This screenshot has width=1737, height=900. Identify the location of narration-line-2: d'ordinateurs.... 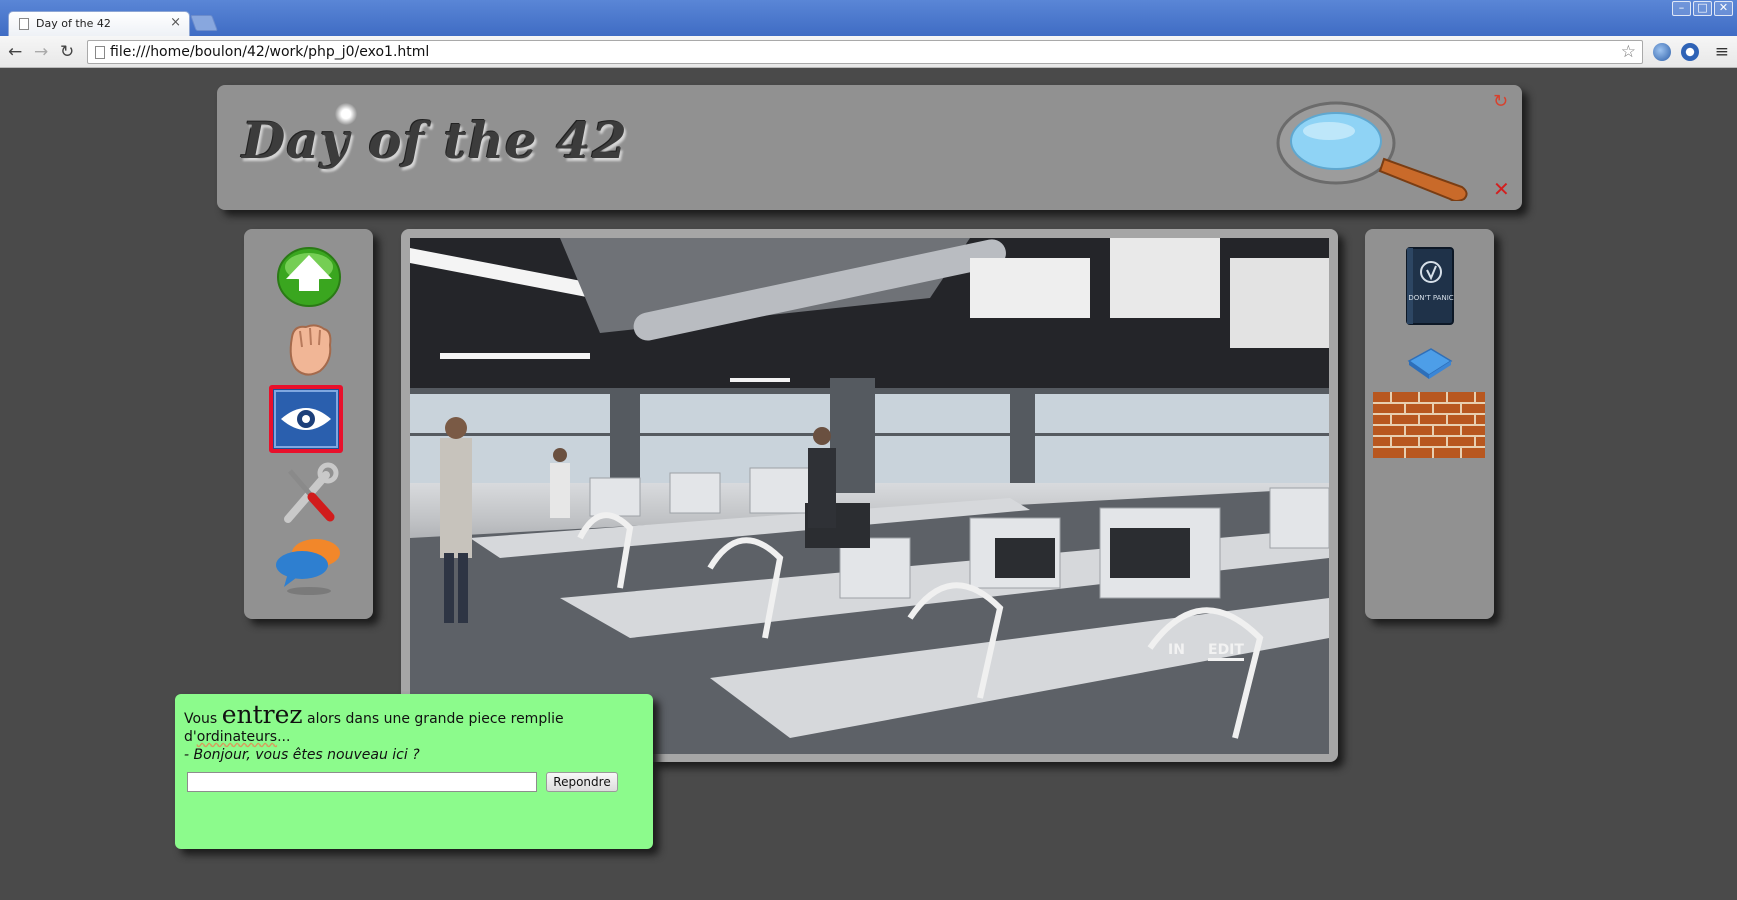
(414, 737).